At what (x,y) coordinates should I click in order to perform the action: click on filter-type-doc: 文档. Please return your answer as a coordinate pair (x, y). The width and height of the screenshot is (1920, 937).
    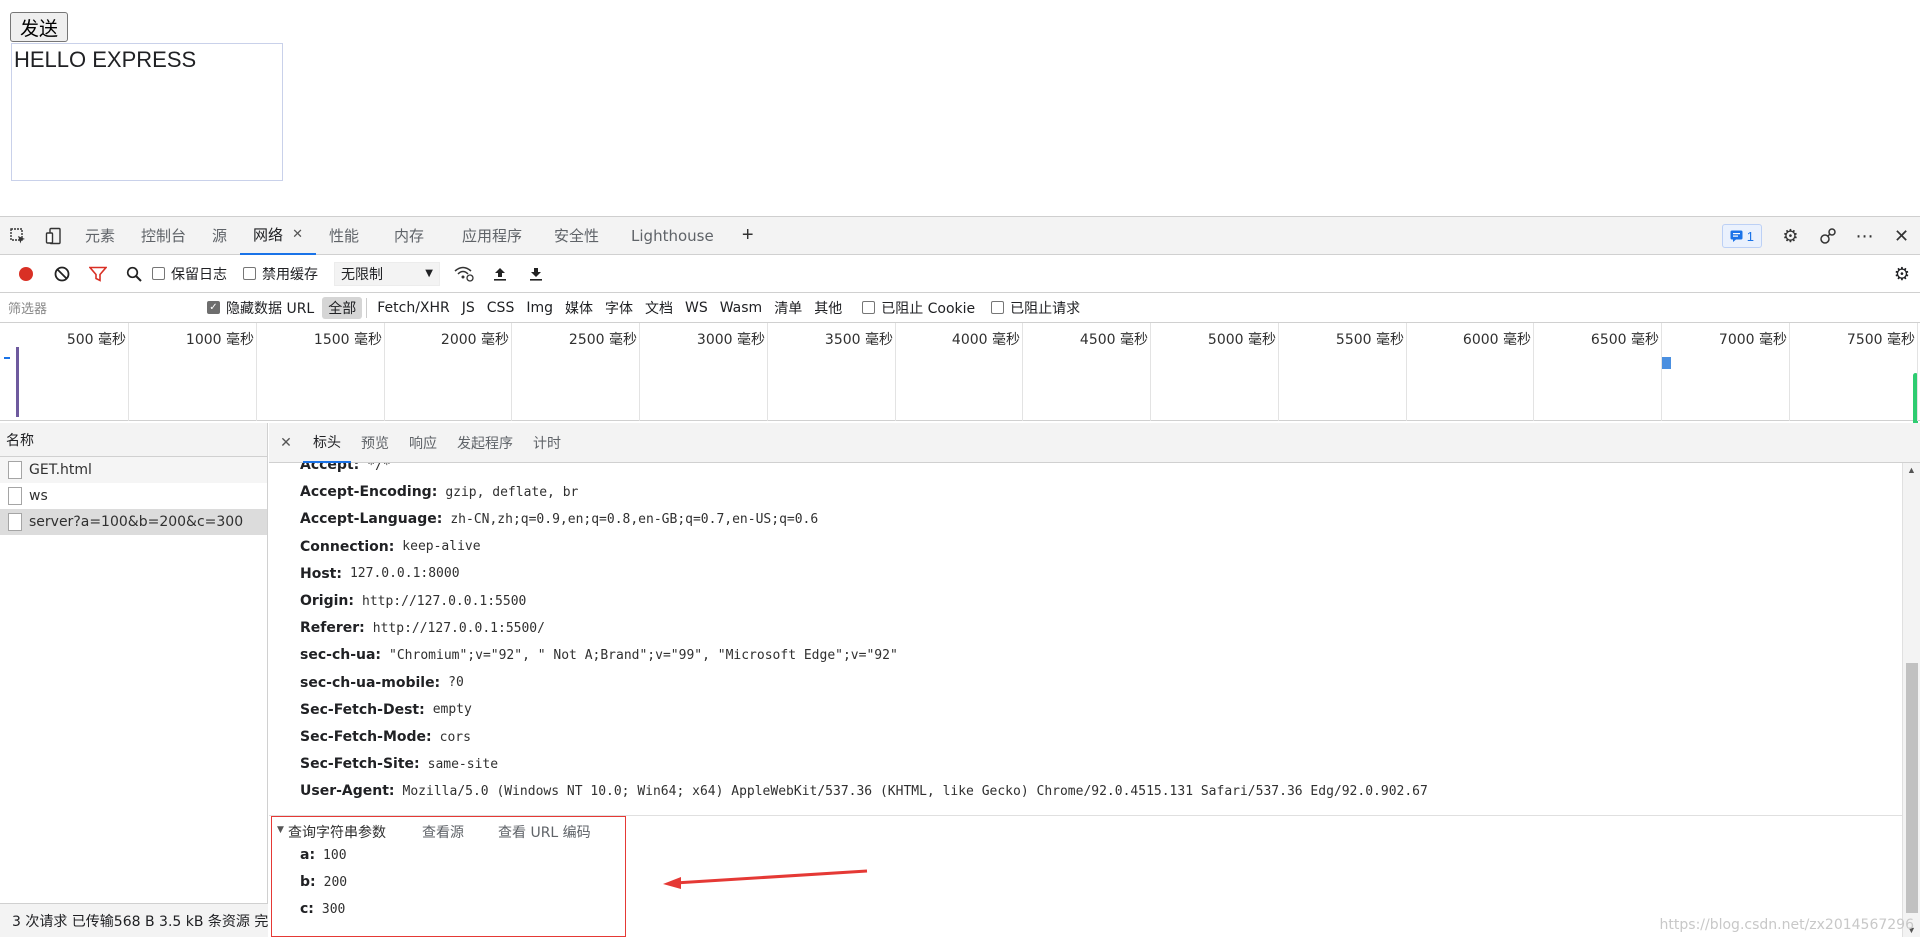
    Looking at the image, I should click on (659, 308).